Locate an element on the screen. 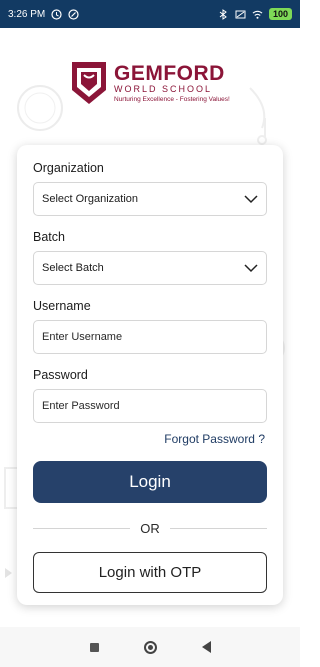 Image resolution: width=320 pixels, height=667 pixels. sim-icon is located at coordinates (240, 14).